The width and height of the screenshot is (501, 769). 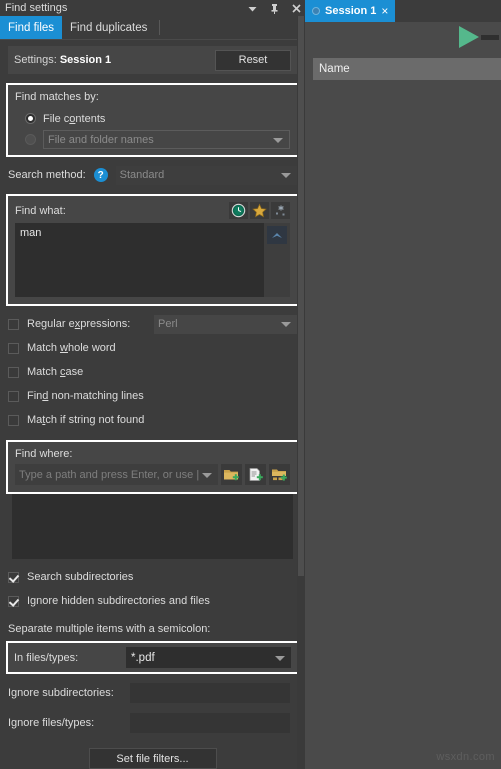 I want to click on results-toolbar, so click(x=403, y=37).